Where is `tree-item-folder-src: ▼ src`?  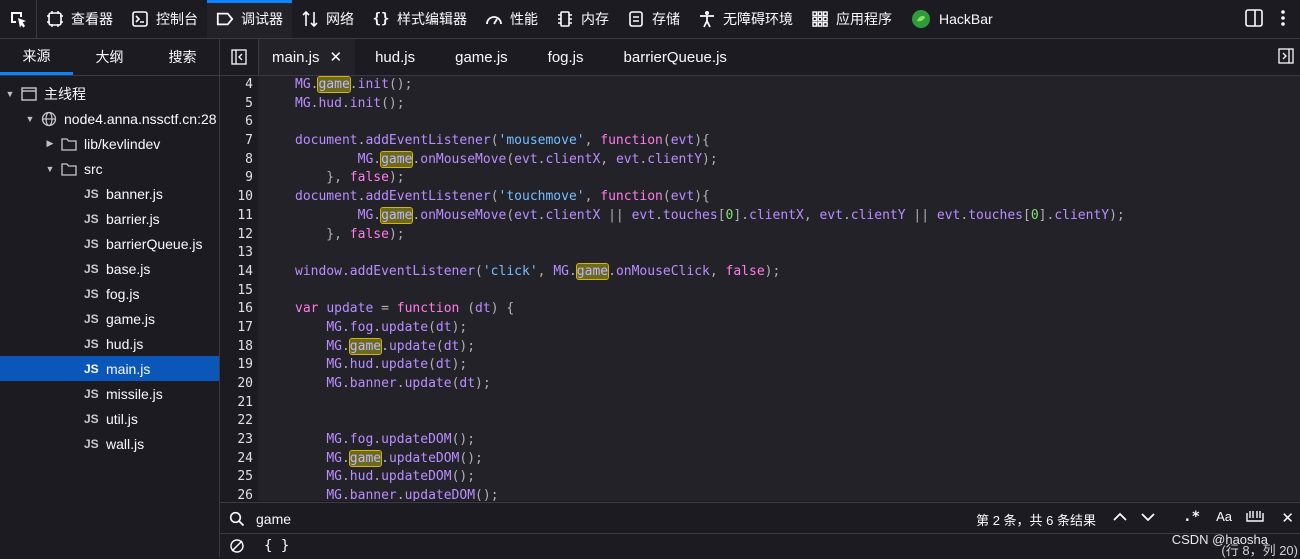 tree-item-folder-src: ▼ src is located at coordinates (109, 168).